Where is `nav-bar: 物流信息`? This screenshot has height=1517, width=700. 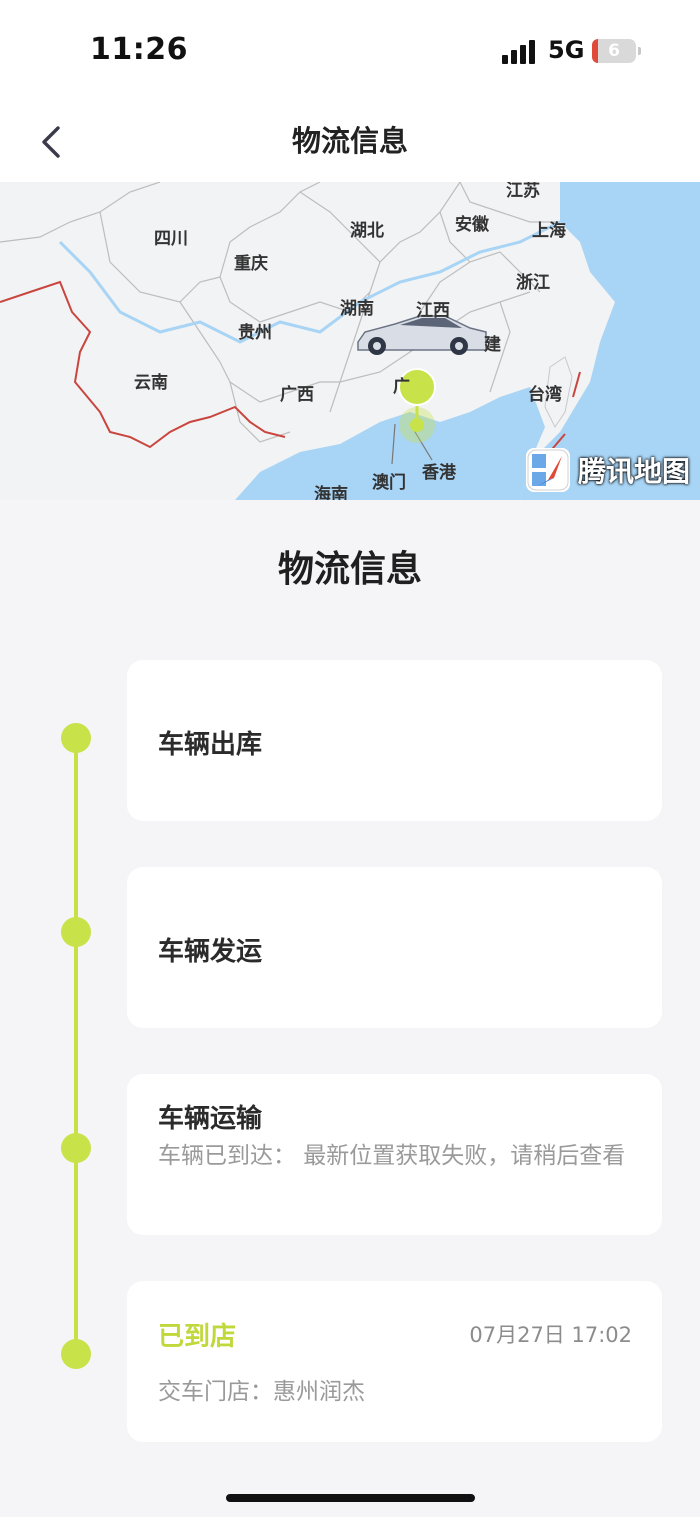 nav-bar: 物流信息 is located at coordinates (350, 141).